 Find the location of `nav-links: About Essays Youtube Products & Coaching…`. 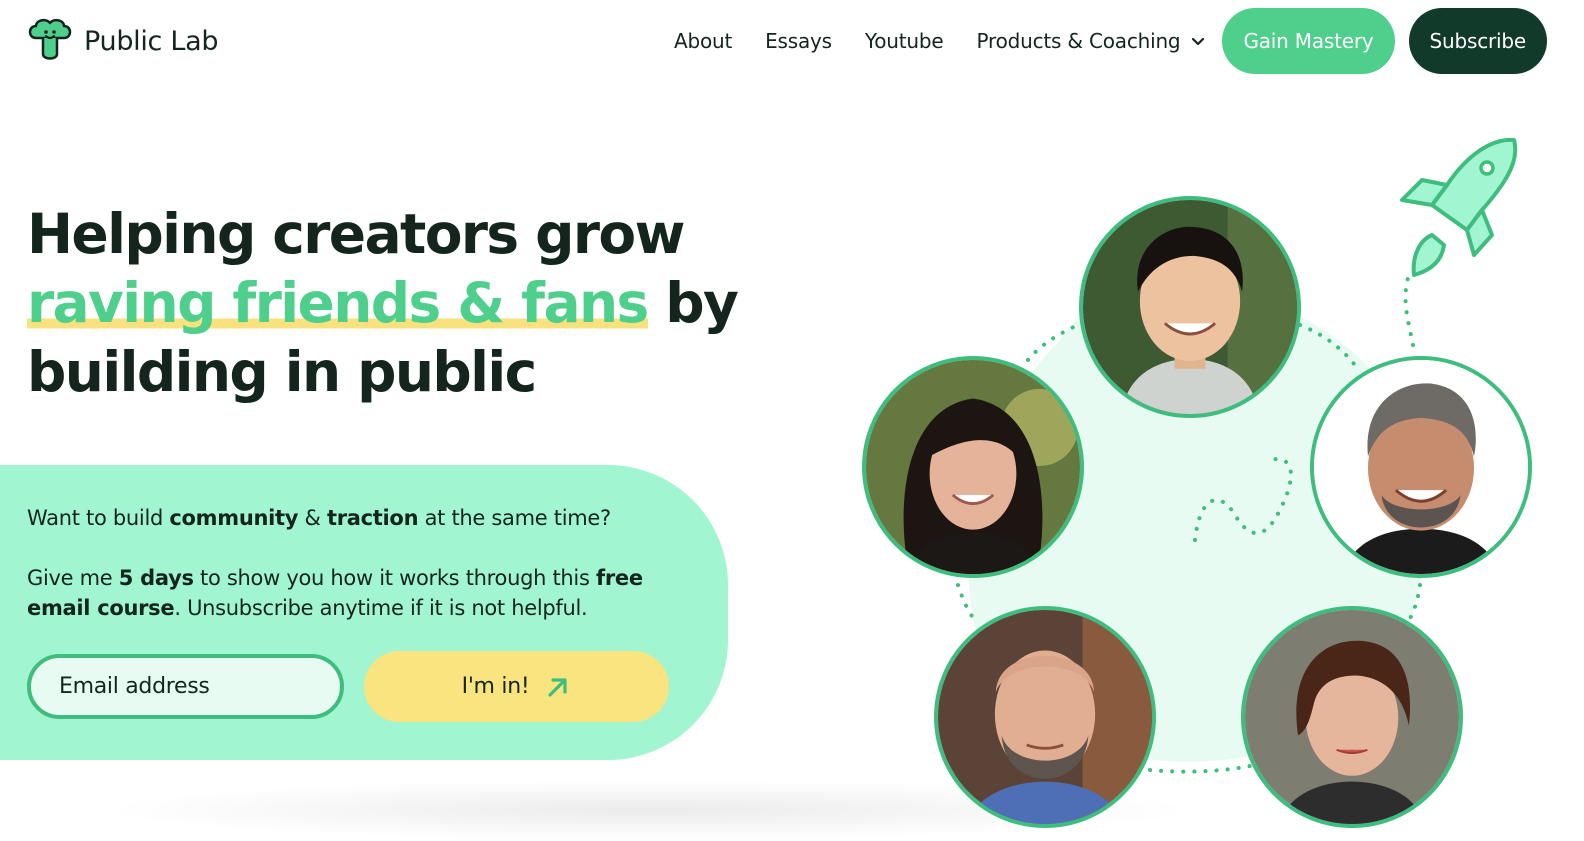

nav-links: About Essays Youtube Products & Coaching… is located at coordinates (1110, 41).